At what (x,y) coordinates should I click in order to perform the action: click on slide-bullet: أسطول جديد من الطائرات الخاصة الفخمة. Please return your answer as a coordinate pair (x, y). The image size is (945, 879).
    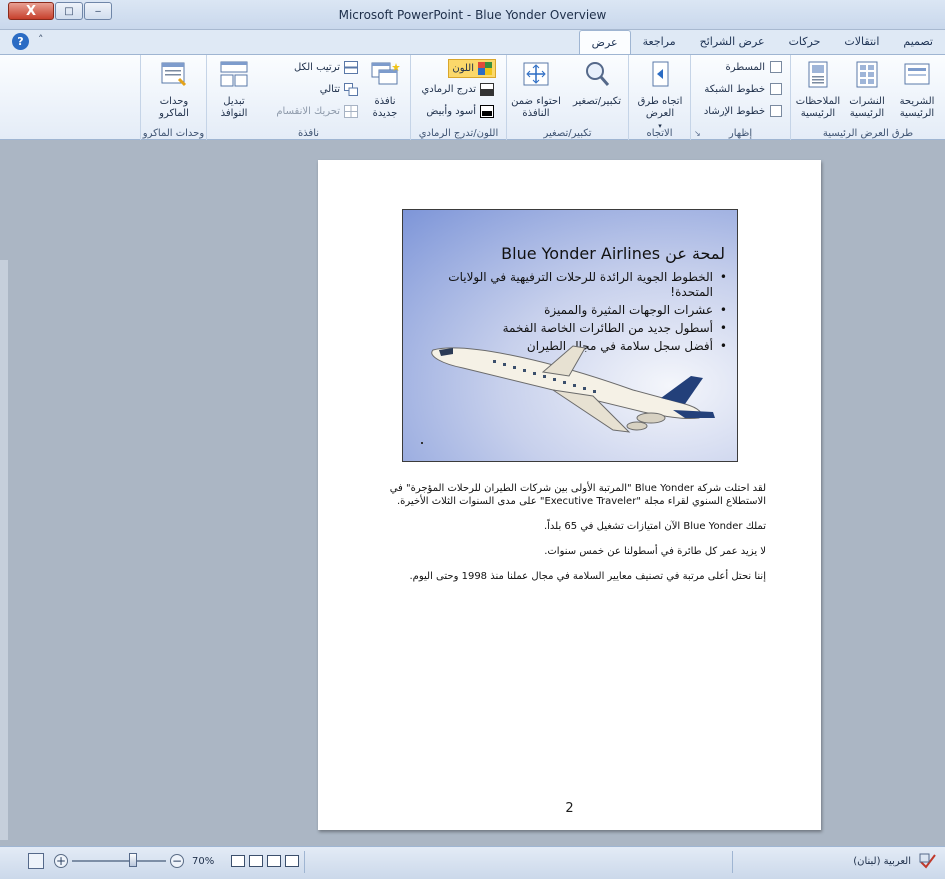
    Looking at the image, I should click on (577, 328).